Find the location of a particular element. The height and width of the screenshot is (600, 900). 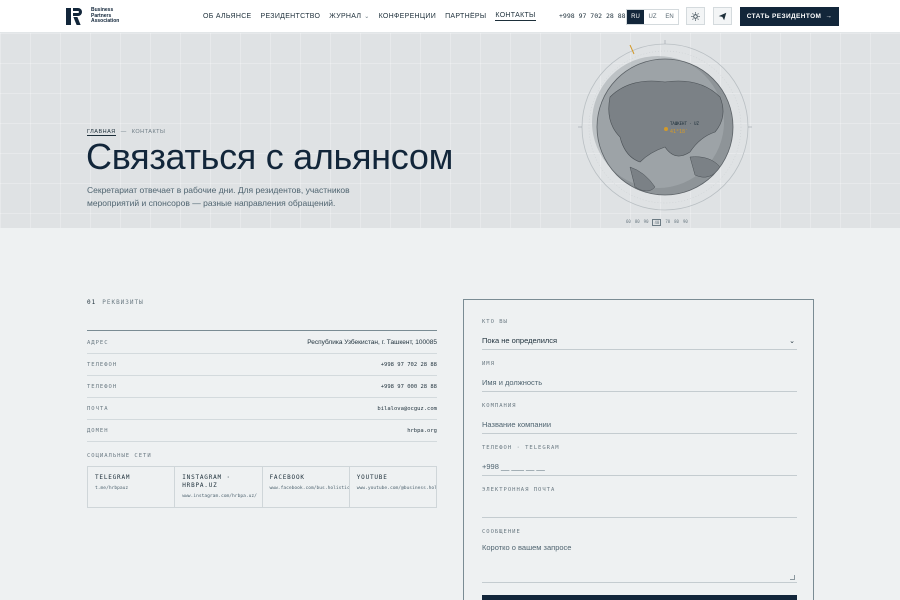

lang-uz: UZ is located at coordinates (652, 17).